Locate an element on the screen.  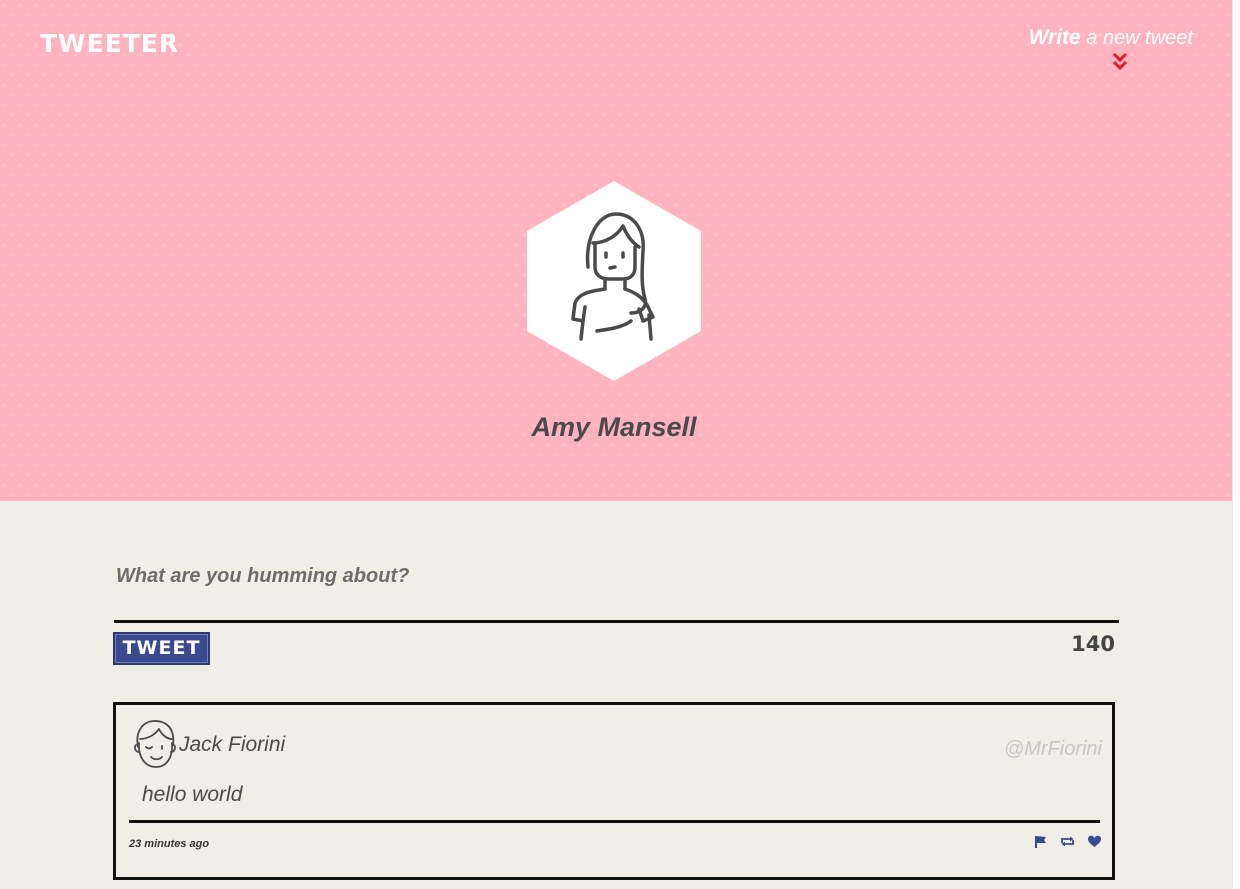
flag-icon is located at coordinates (1040, 841).